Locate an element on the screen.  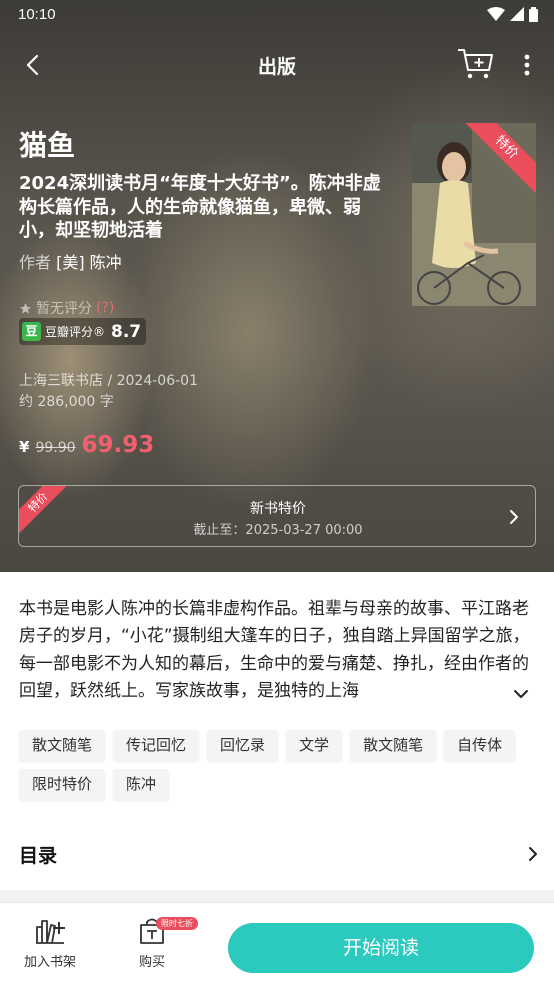
add-to-shelf-button: 加入书架 is located at coordinates (50, 943).